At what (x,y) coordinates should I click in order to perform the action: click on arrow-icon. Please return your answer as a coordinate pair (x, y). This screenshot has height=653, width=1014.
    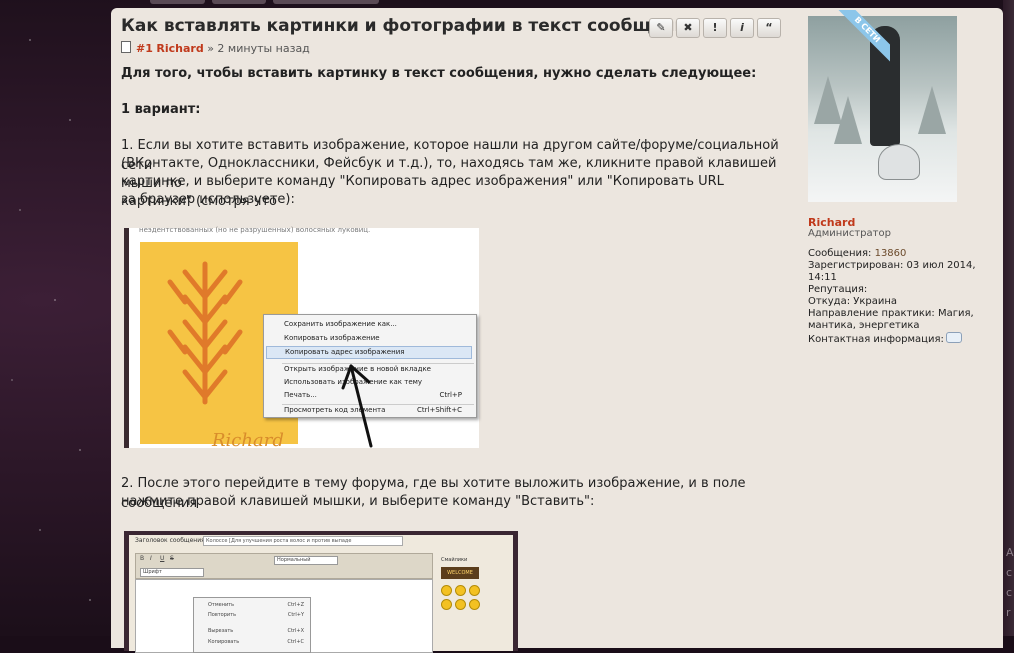
    Looking at the image, I should click on (357, 406).